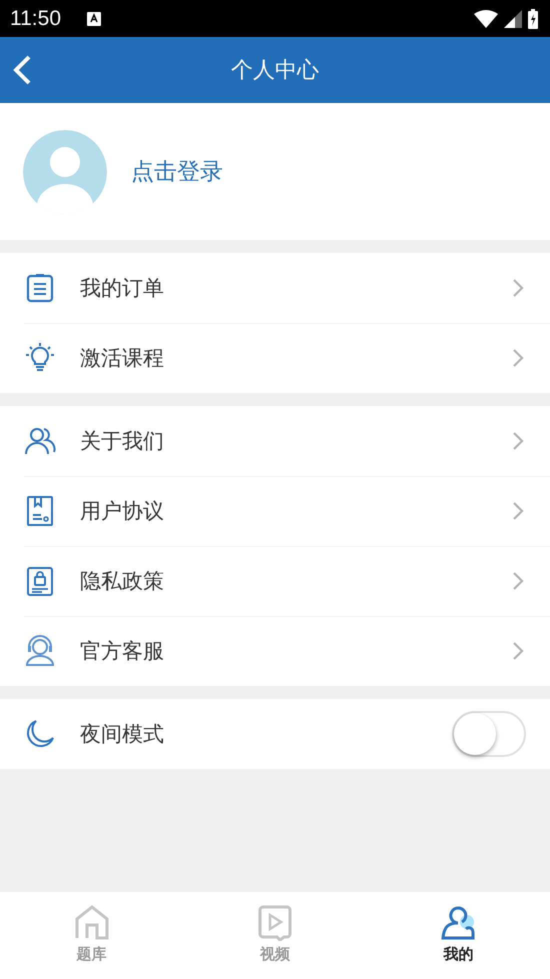 The width and height of the screenshot is (550, 979). Describe the element at coordinates (22, 70) in the screenshot. I see `back-icon` at that location.